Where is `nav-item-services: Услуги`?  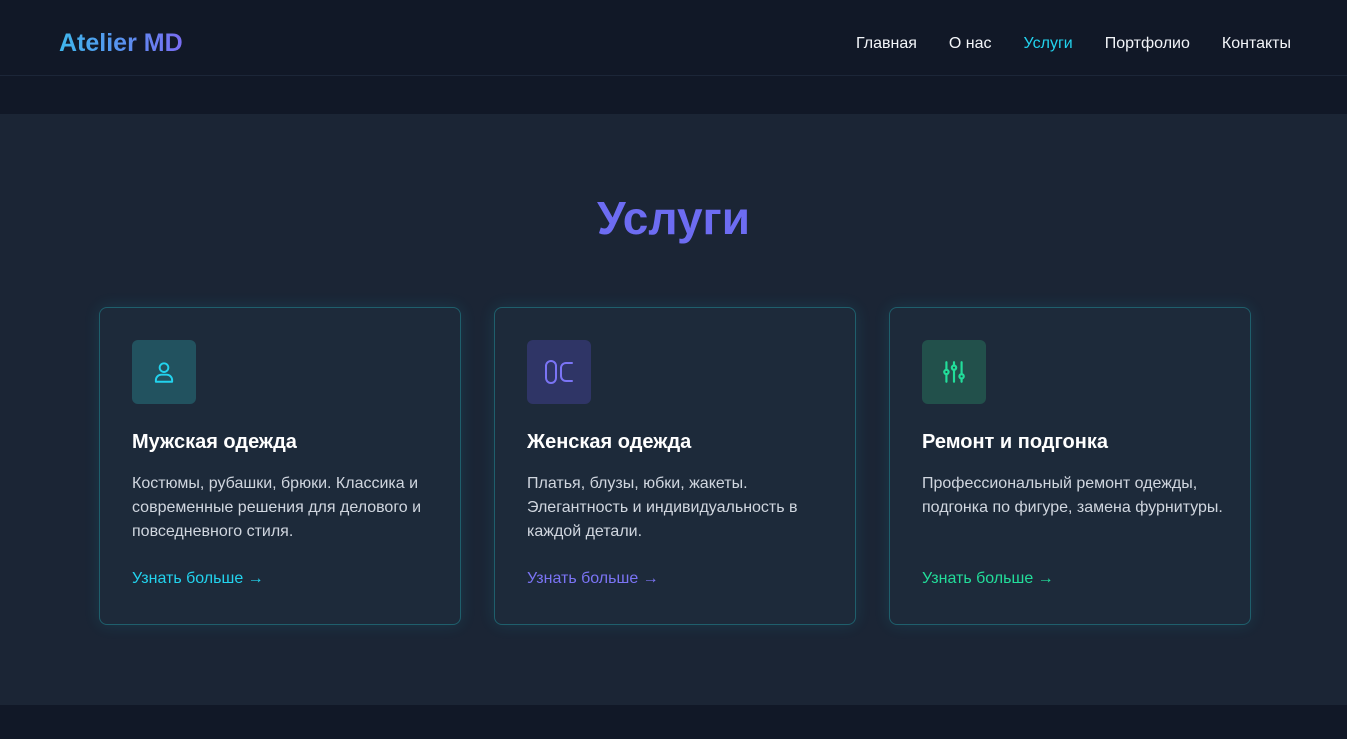
nav-item-services: Услуги is located at coordinates (1048, 44).